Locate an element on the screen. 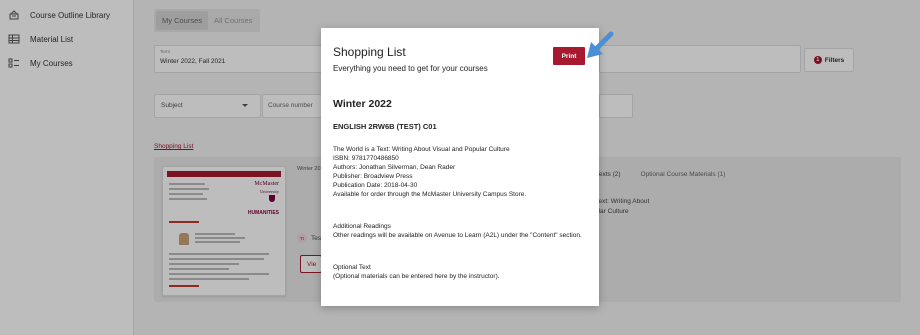  course-heading: ENGLISH 2RW6B (TEST) C01 is located at coordinates (385, 126).